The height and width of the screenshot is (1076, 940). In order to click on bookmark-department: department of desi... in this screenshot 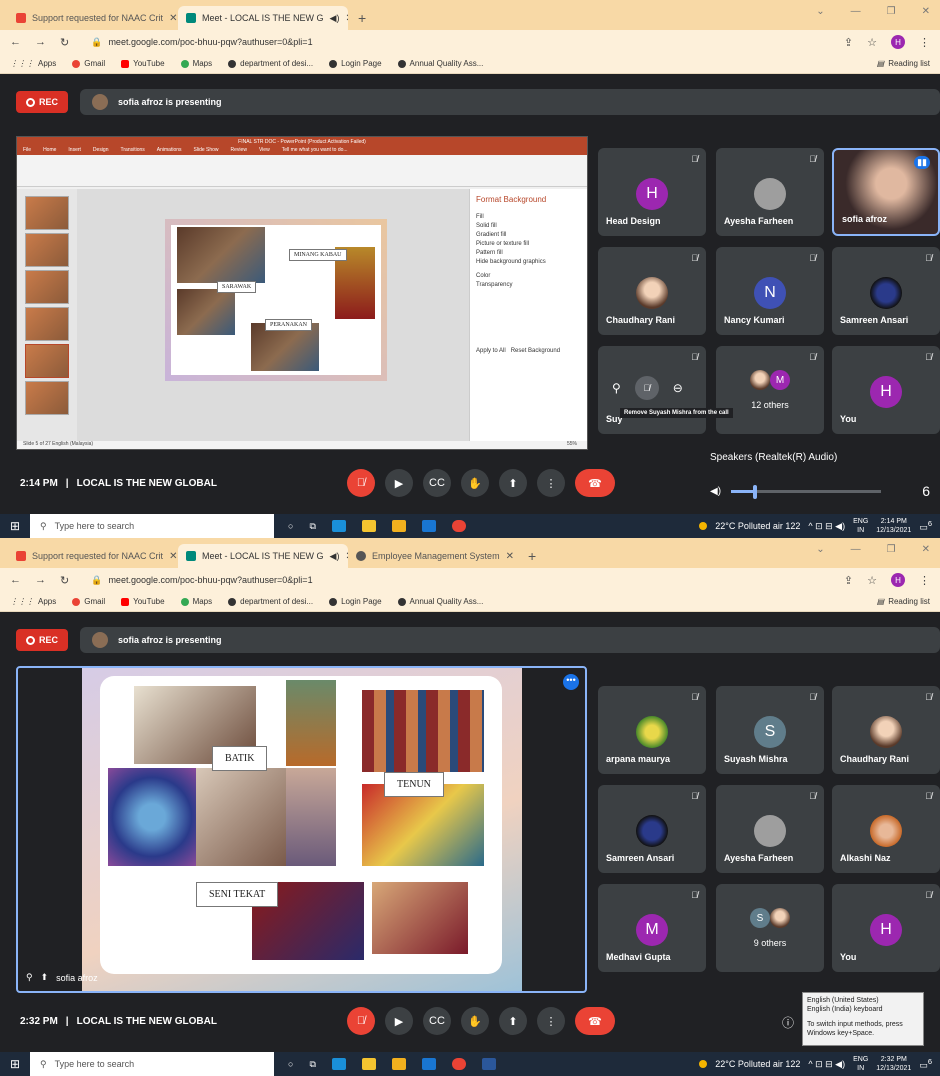, I will do `click(270, 601)`.